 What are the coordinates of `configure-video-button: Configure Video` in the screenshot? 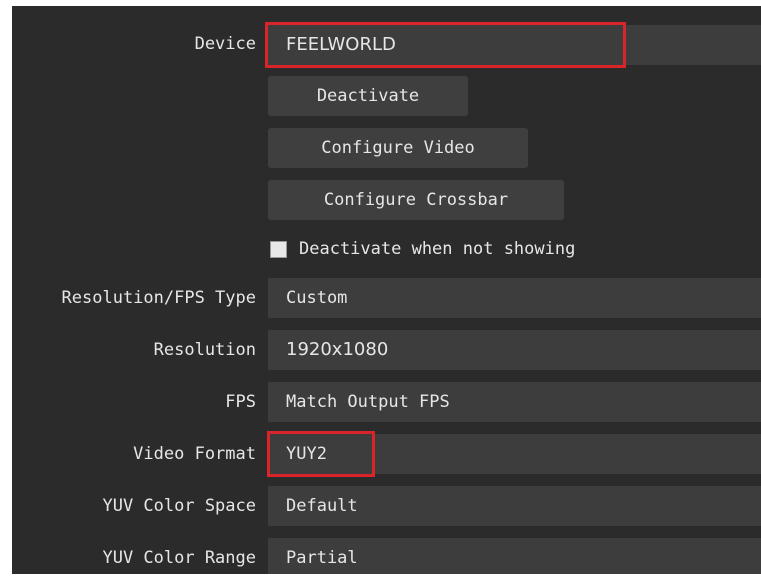 It's located at (398, 148).